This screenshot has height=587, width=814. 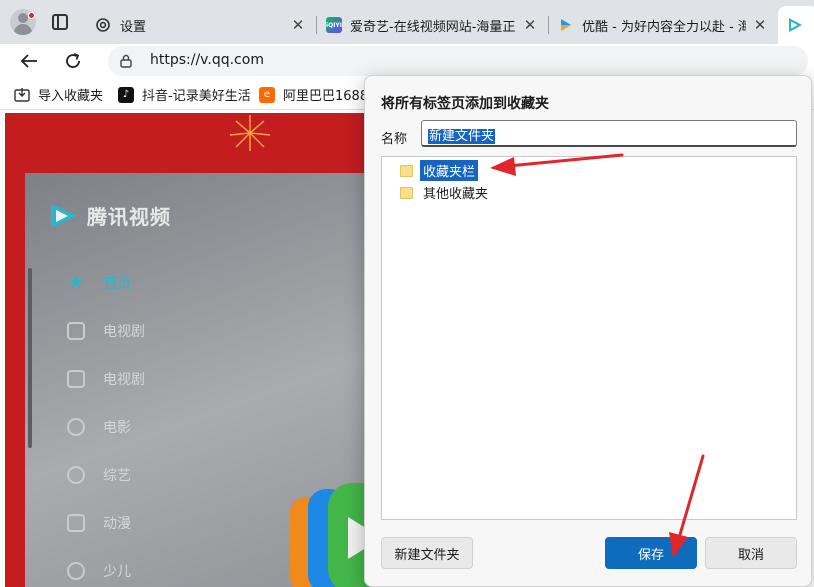 I want to click on scrollbar-thumb, so click(x=30, y=358).